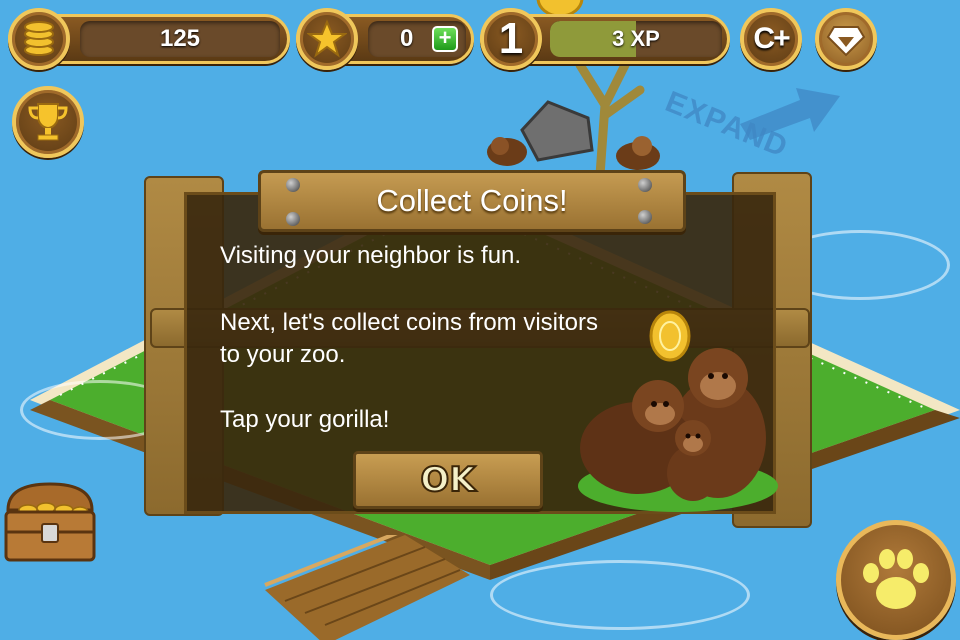  I want to click on xp-value: 3 XP, so click(636, 38).